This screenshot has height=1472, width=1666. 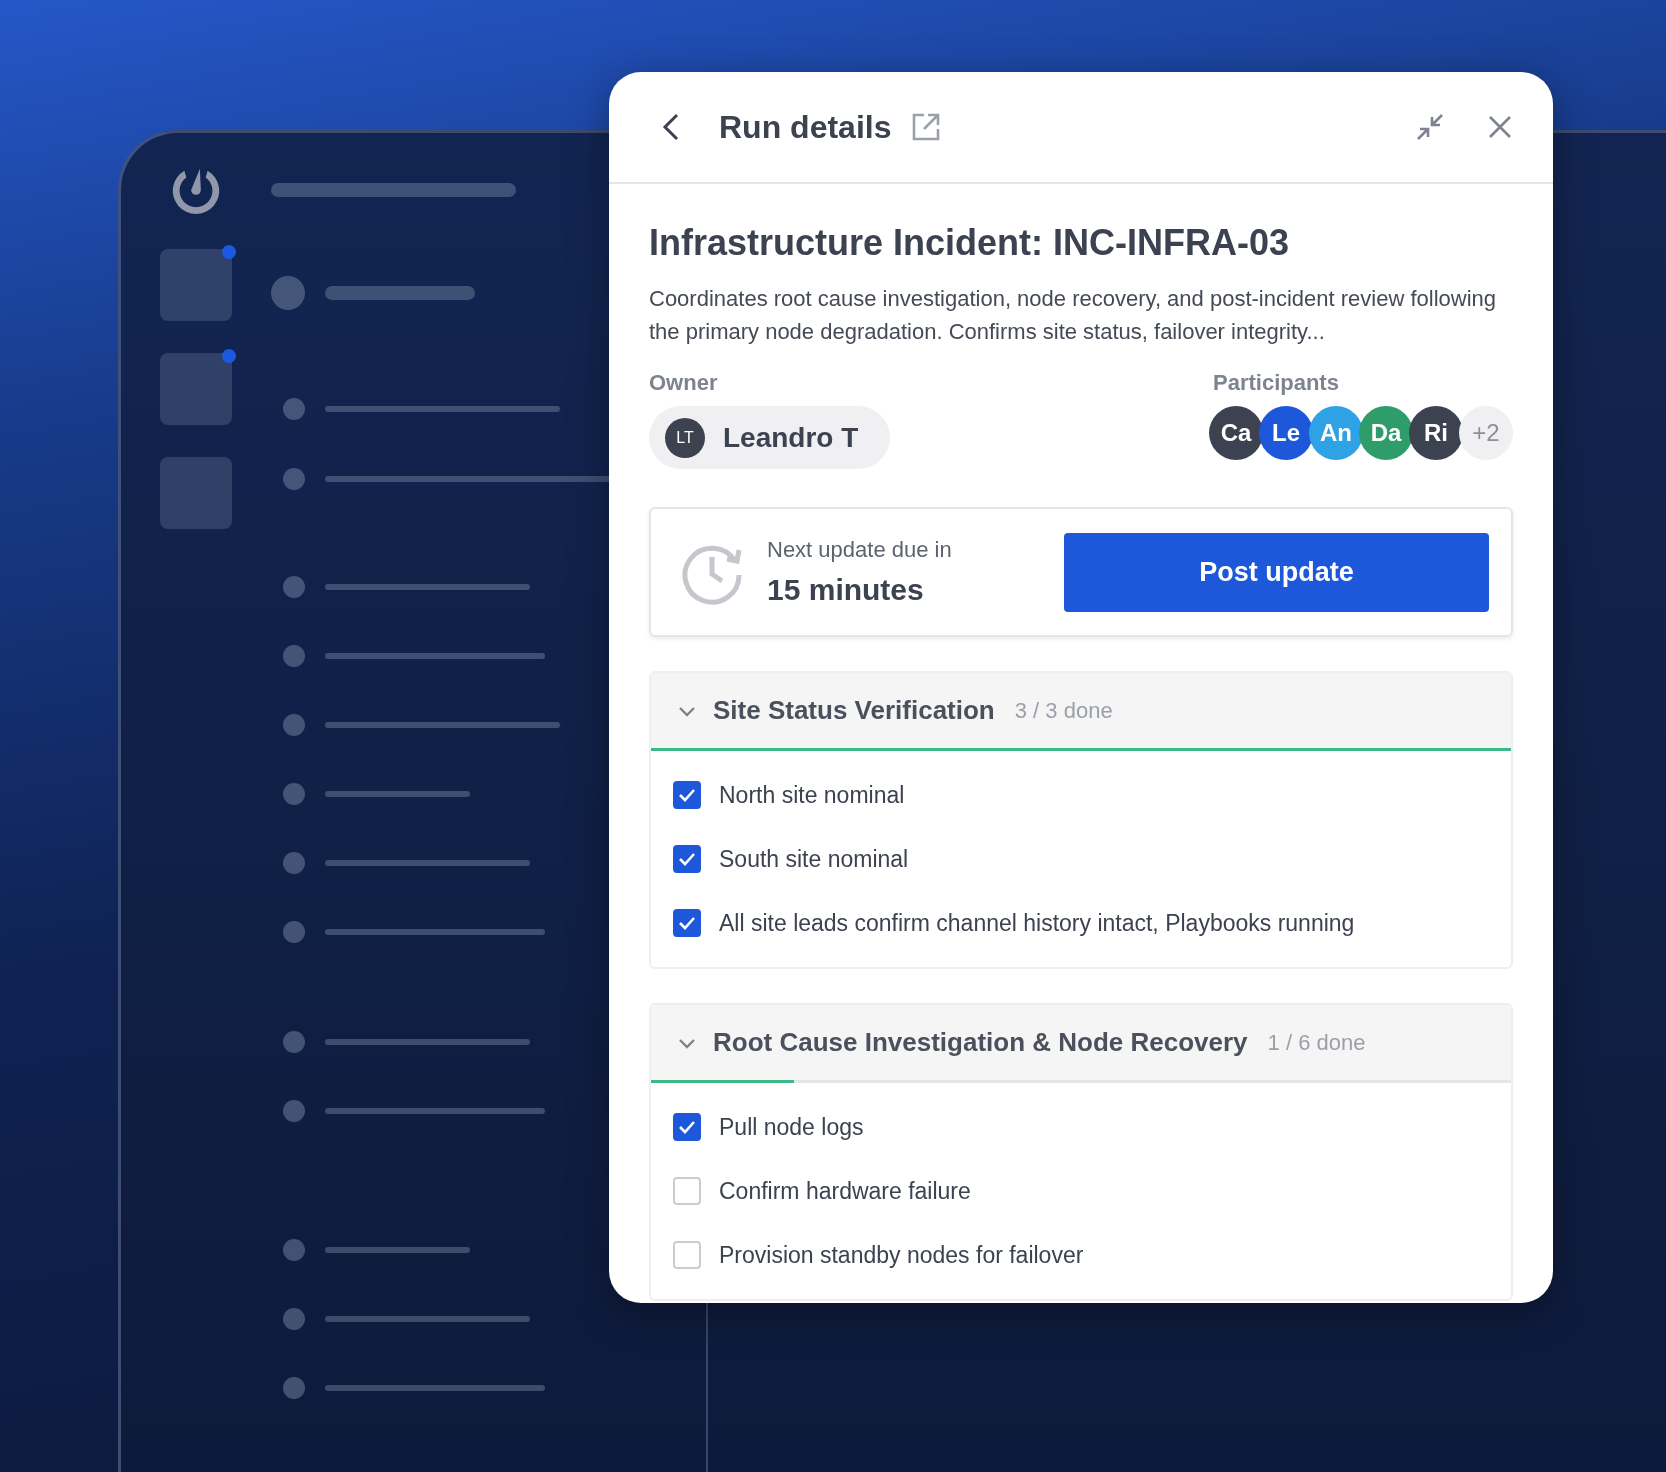 What do you see at coordinates (685, 437) in the screenshot?
I see `owner-avatar: LT` at bounding box center [685, 437].